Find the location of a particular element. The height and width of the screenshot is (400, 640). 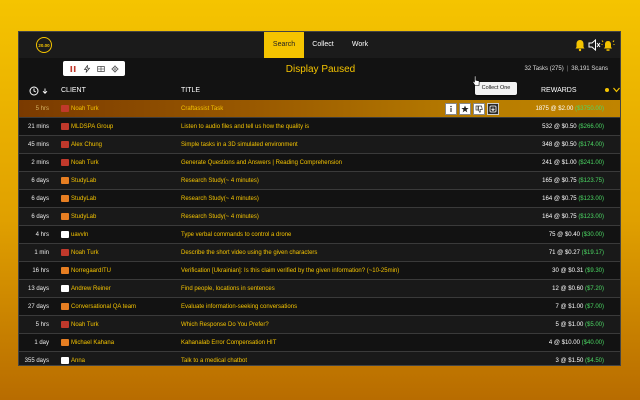

clock-icon is located at coordinates (34, 91).